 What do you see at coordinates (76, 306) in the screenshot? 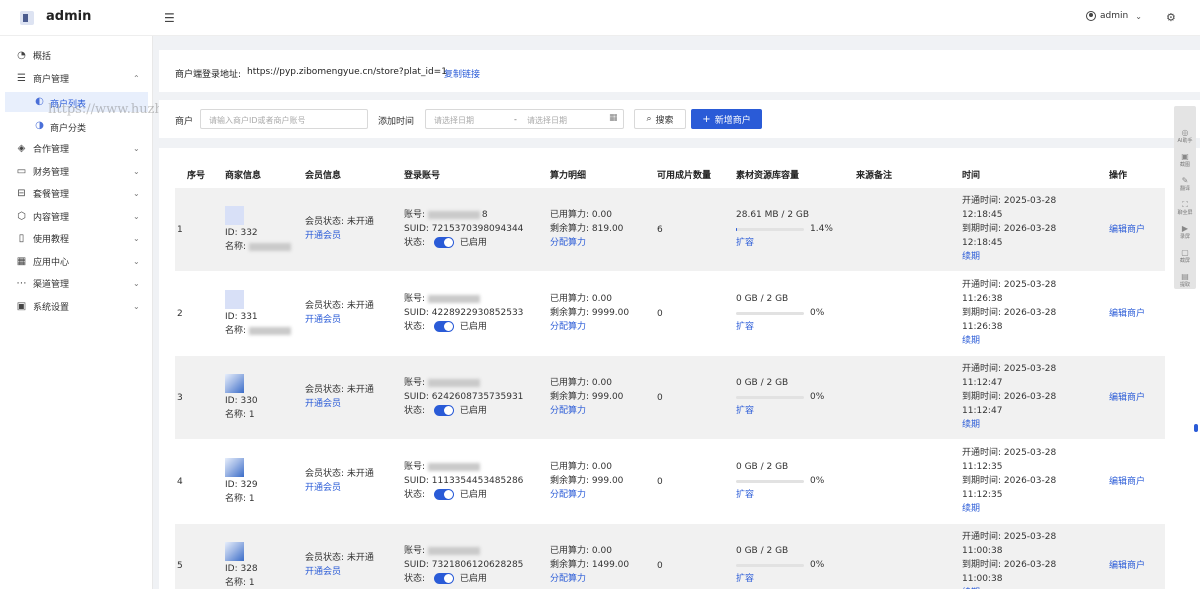
I see `sidebar-item-9: ▣ 系统设置 ⌄` at bounding box center [76, 306].